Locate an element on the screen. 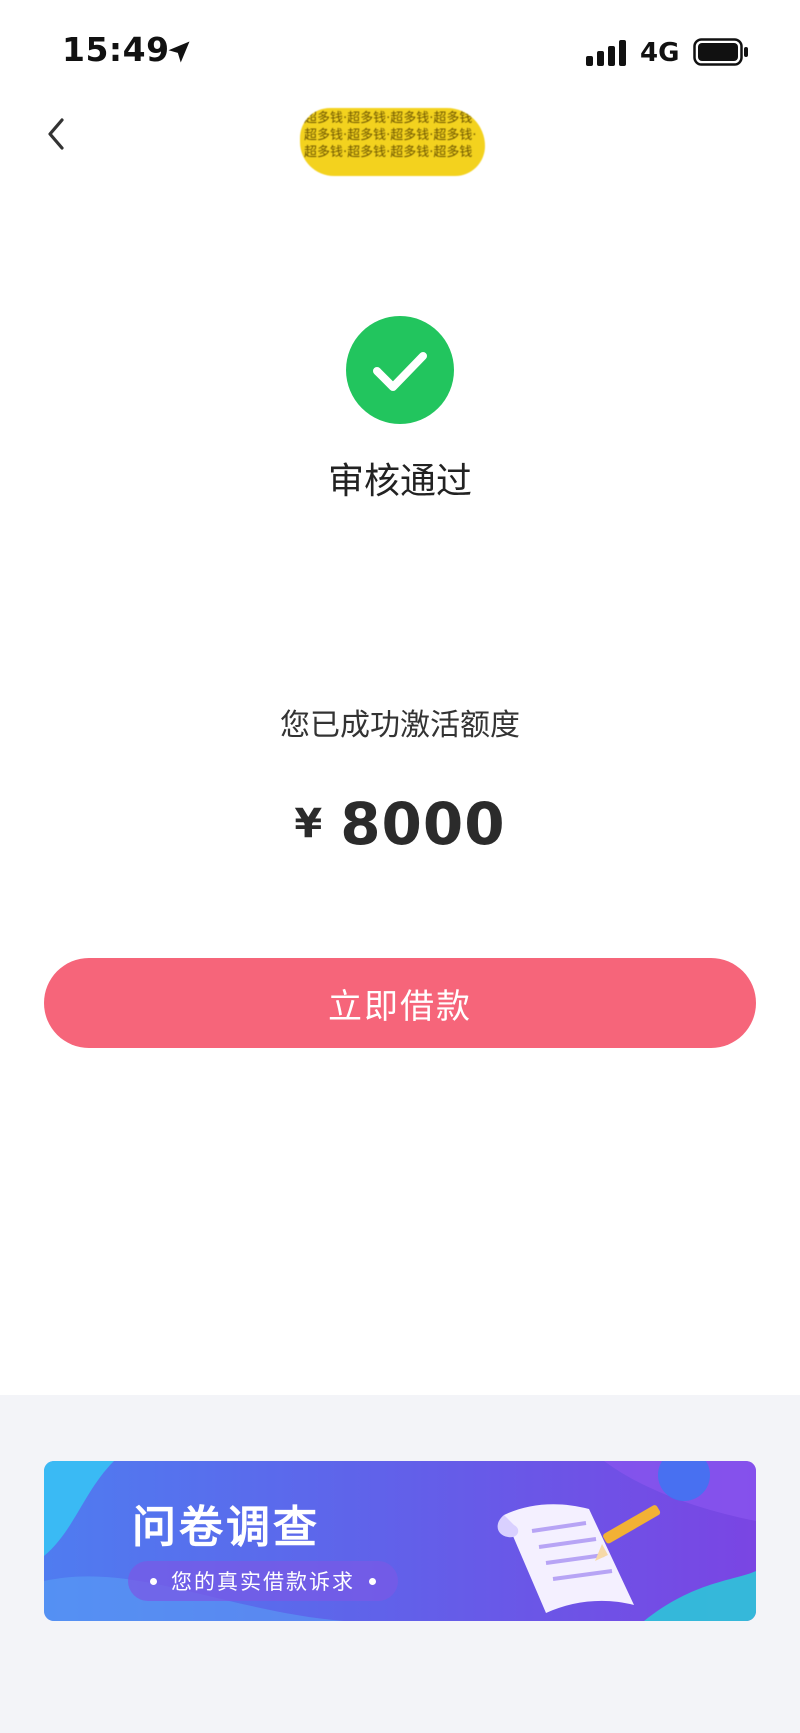  banner-subtitle: 您的真实借款诉求 is located at coordinates (263, 1582).